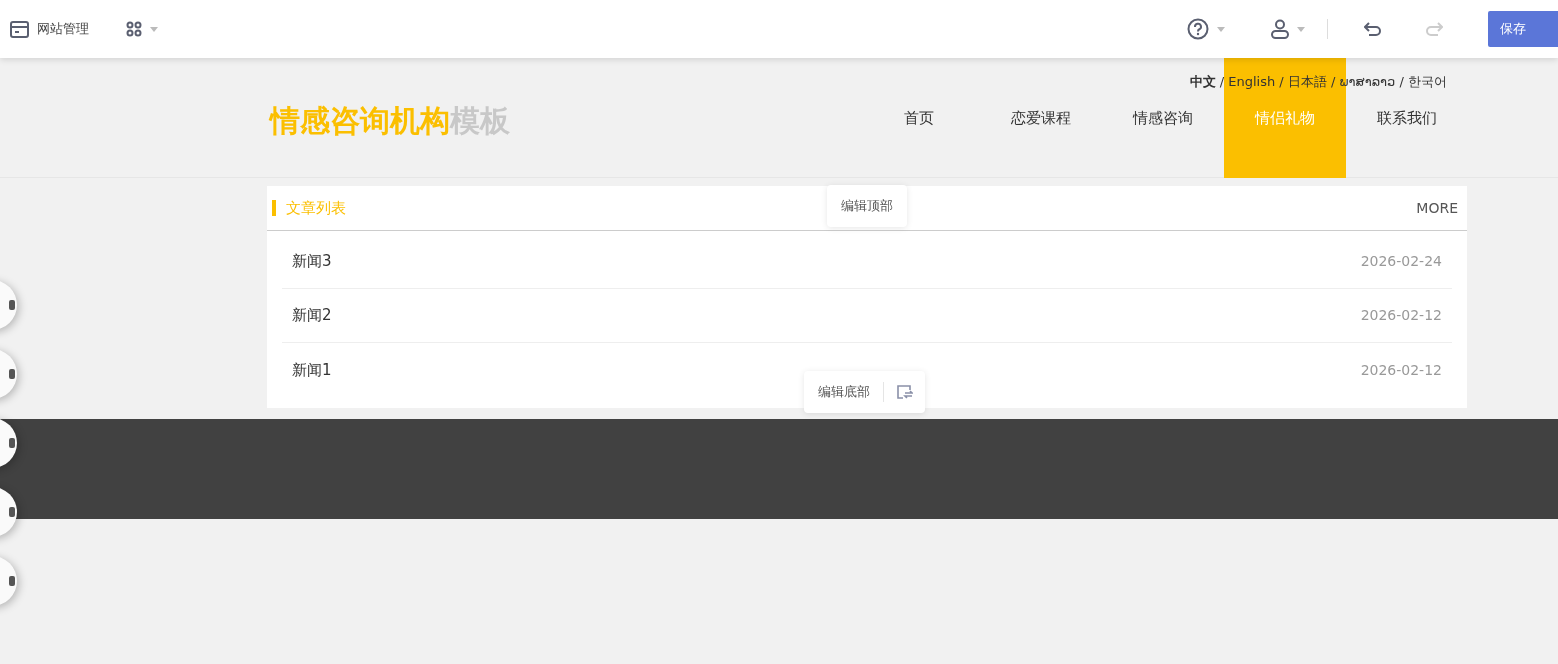 The width and height of the screenshot is (1558, 664). Describe the element at coordinates (905, 392) in the screenshot. I see `swap-icon` at that location.